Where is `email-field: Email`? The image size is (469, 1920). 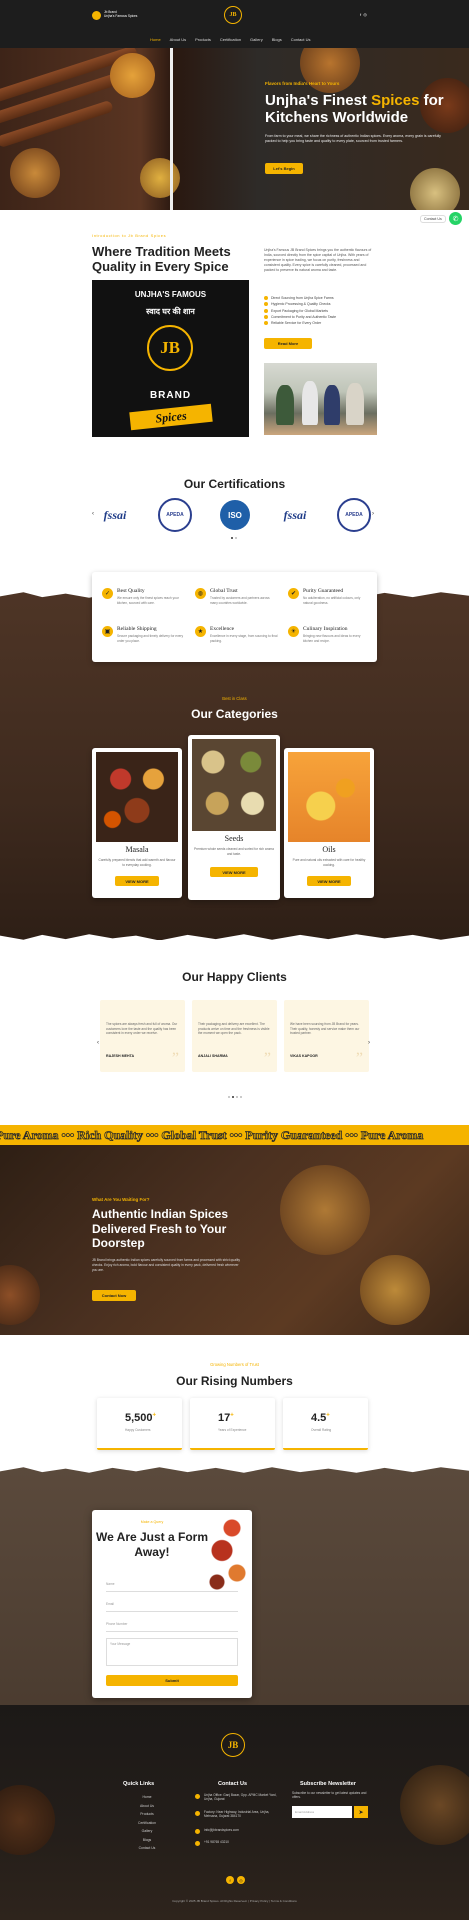
email-field: Email is located at coordinates (172, 1605).